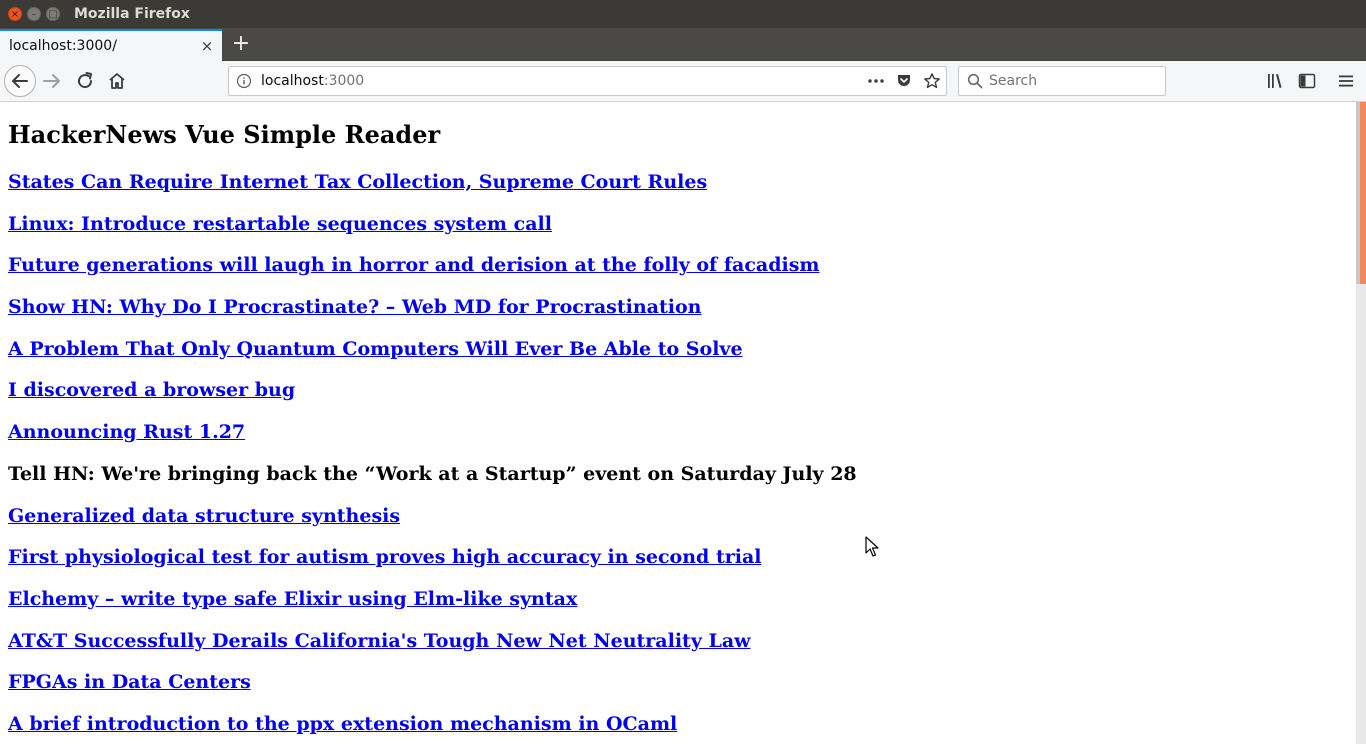  I want to click on scroll-accent-bar, so click(1363, 193).